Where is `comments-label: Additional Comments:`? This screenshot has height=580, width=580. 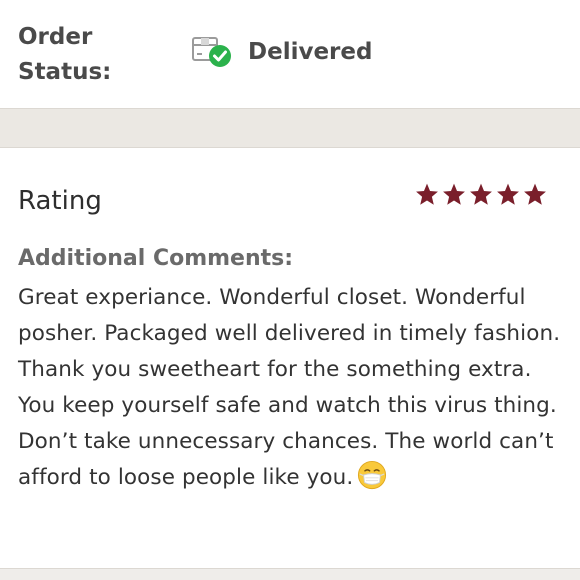 comments-label: Additional Comments: is located at coordinates (156, 258).